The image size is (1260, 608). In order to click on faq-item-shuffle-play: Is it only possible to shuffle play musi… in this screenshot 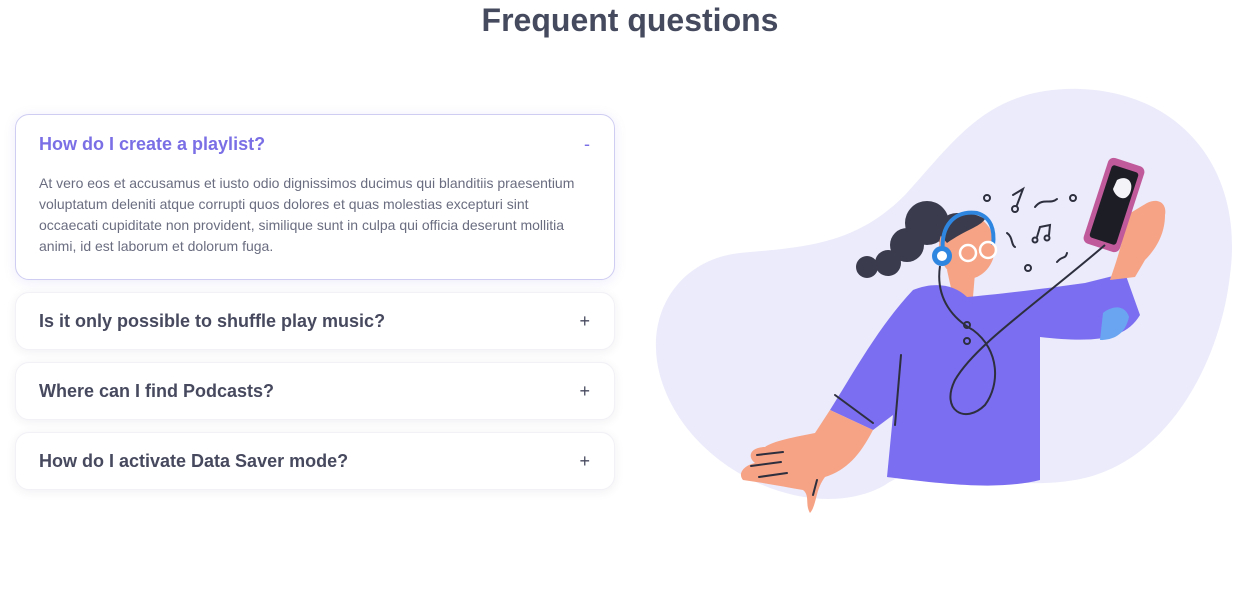, I will do `click(315, 321)`.